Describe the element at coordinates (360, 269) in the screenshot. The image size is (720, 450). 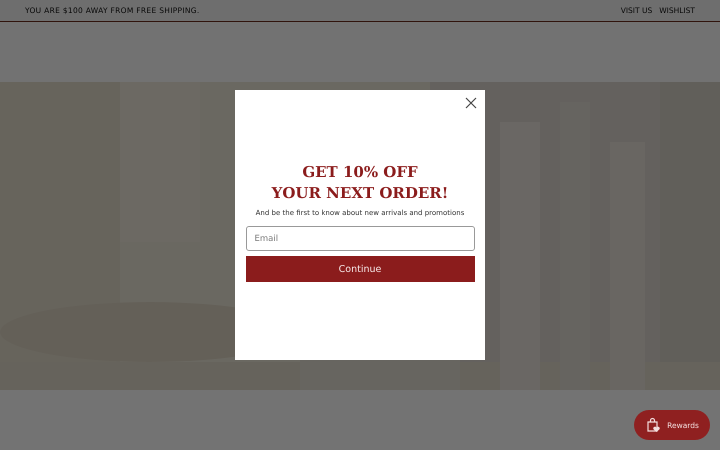
I see `continue-button: Continue` at that location.